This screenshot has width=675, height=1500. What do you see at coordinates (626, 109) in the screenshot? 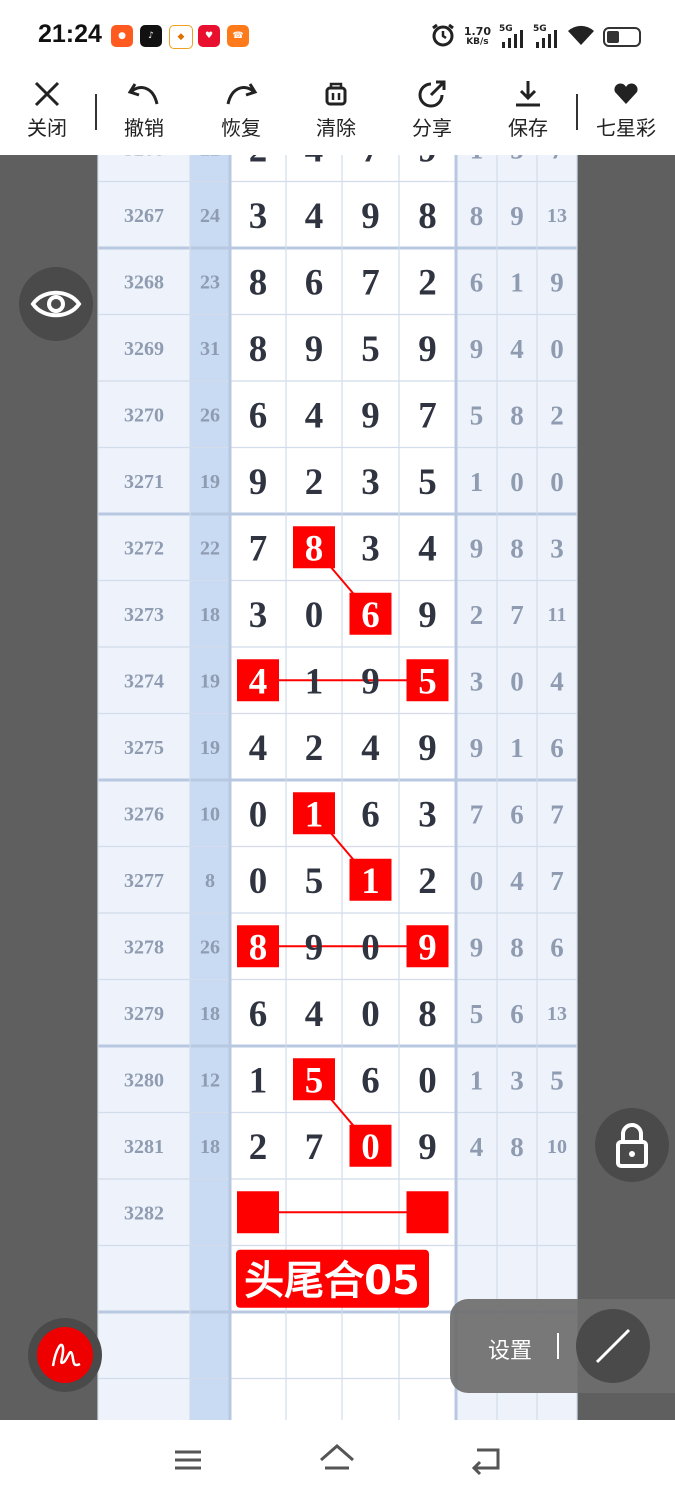
I see `lottery-type-dropdown: 七星彩` at bounding box center [626, 109].